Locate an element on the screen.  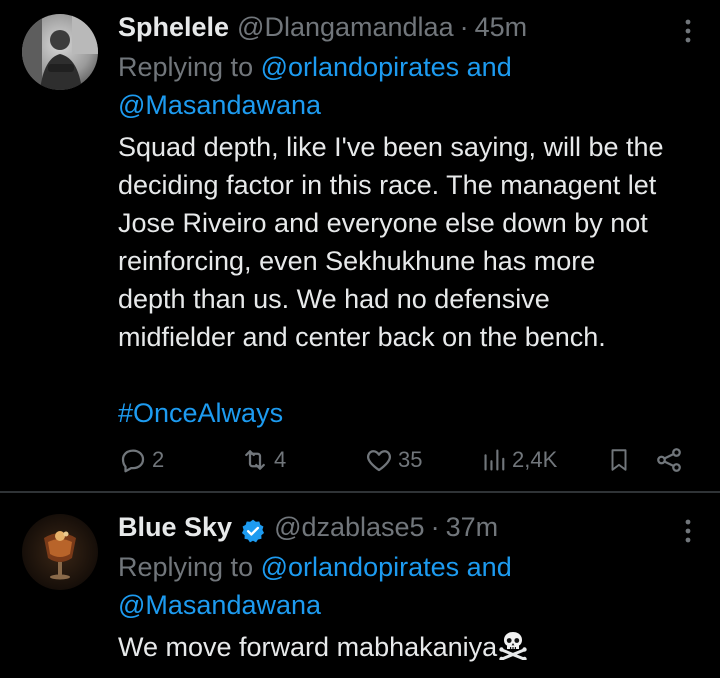
tweet-text-line: We move forward mabhakaniya is located at coordinates (308, 647).